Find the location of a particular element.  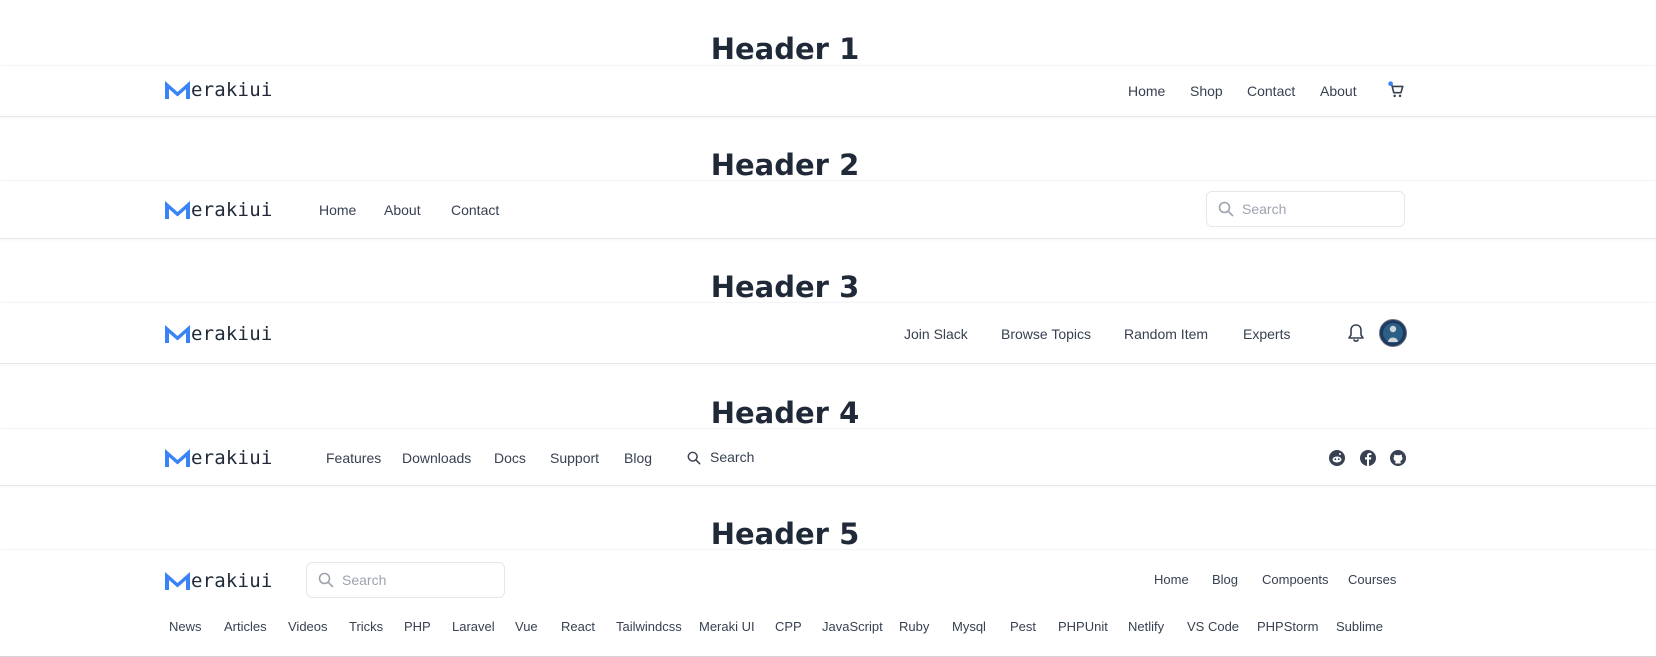

header-1-navbar: erakiui Home Shop Contact About is located at coordinates (828, 91).